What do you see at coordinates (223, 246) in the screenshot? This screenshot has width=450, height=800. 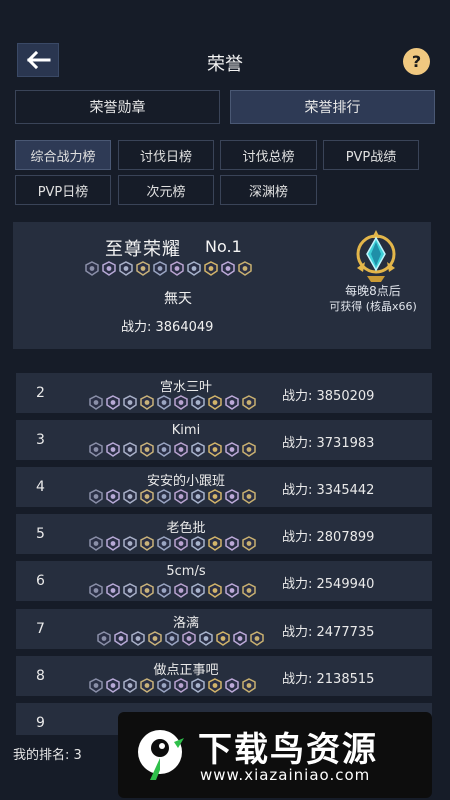 I see `rank-number: No.1` at bounding box center [223, 246].